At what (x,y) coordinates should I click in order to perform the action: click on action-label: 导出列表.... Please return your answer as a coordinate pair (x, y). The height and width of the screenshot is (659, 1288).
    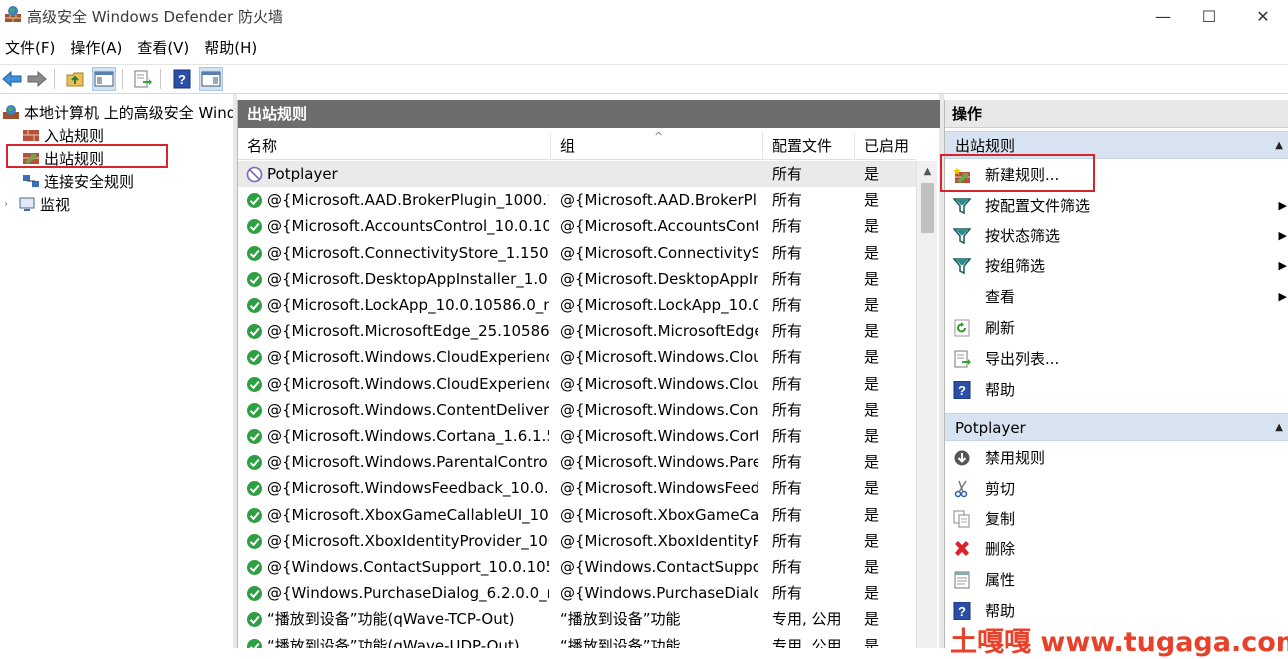
    Looking at the image, I should click on (1022, 359).